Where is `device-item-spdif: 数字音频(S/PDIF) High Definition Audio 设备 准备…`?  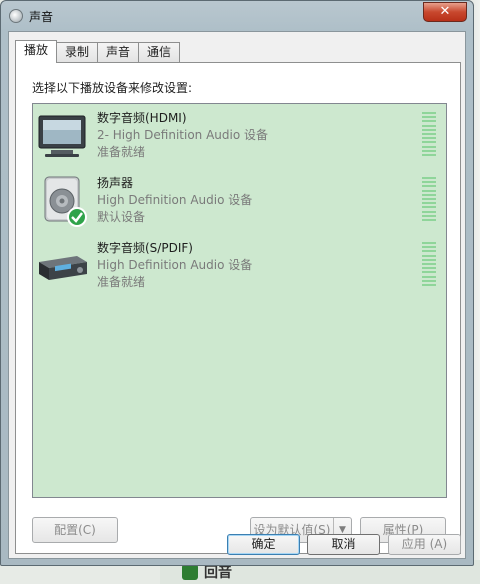
device-item-spdif: 数字音频(S/PDIF) High Definition Audio 设备 准备… is located at coordinates (239, 267).